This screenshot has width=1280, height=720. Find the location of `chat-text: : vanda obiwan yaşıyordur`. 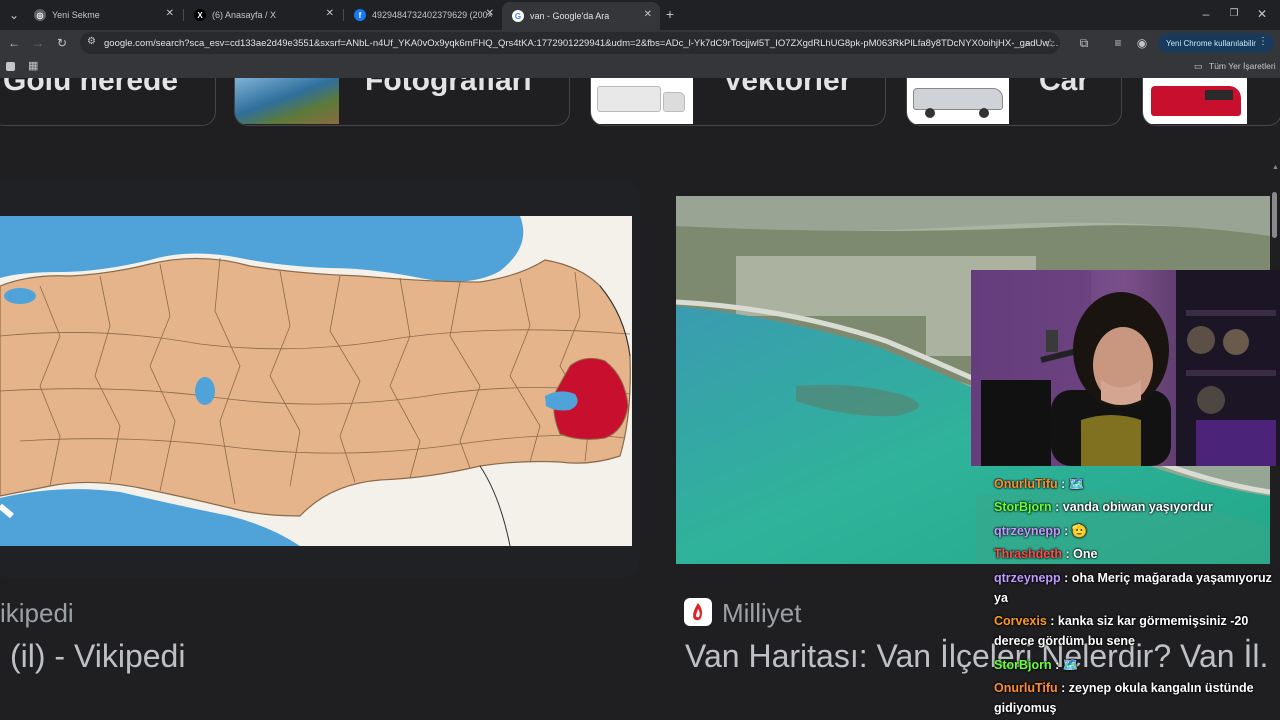

chat-text: : vanda obiwan yaşıyordur is located at coordinates (1134, 507).